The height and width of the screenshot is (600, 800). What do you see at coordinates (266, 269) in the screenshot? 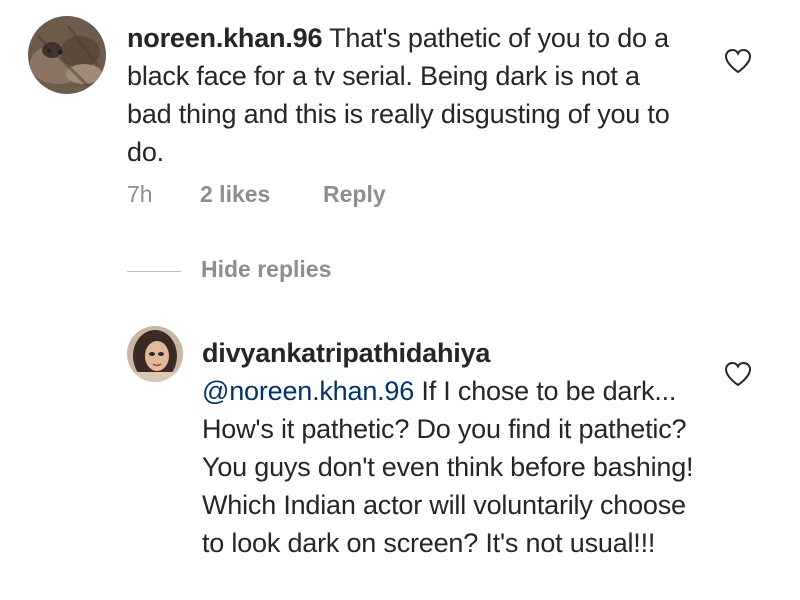
I see `hide-replies-label: Hide replies` at bounding box center [266, 269].